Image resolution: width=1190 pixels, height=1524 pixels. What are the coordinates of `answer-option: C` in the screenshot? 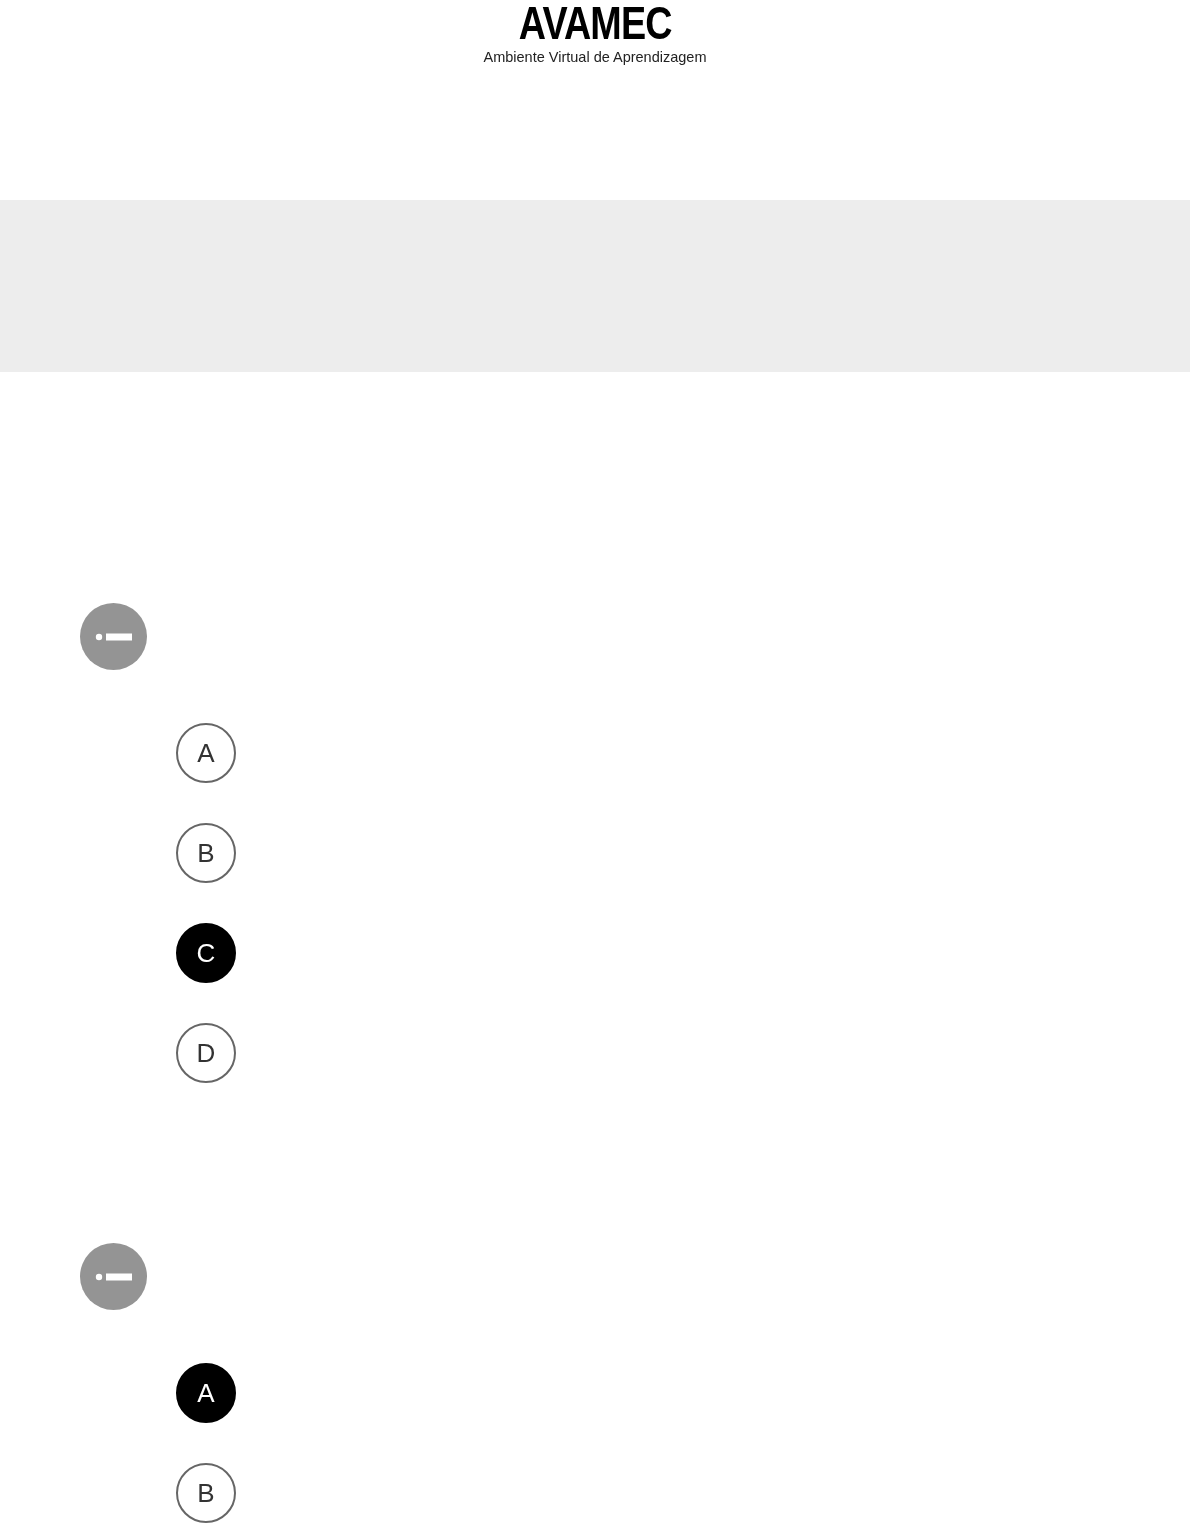 It's located at (206, 953).